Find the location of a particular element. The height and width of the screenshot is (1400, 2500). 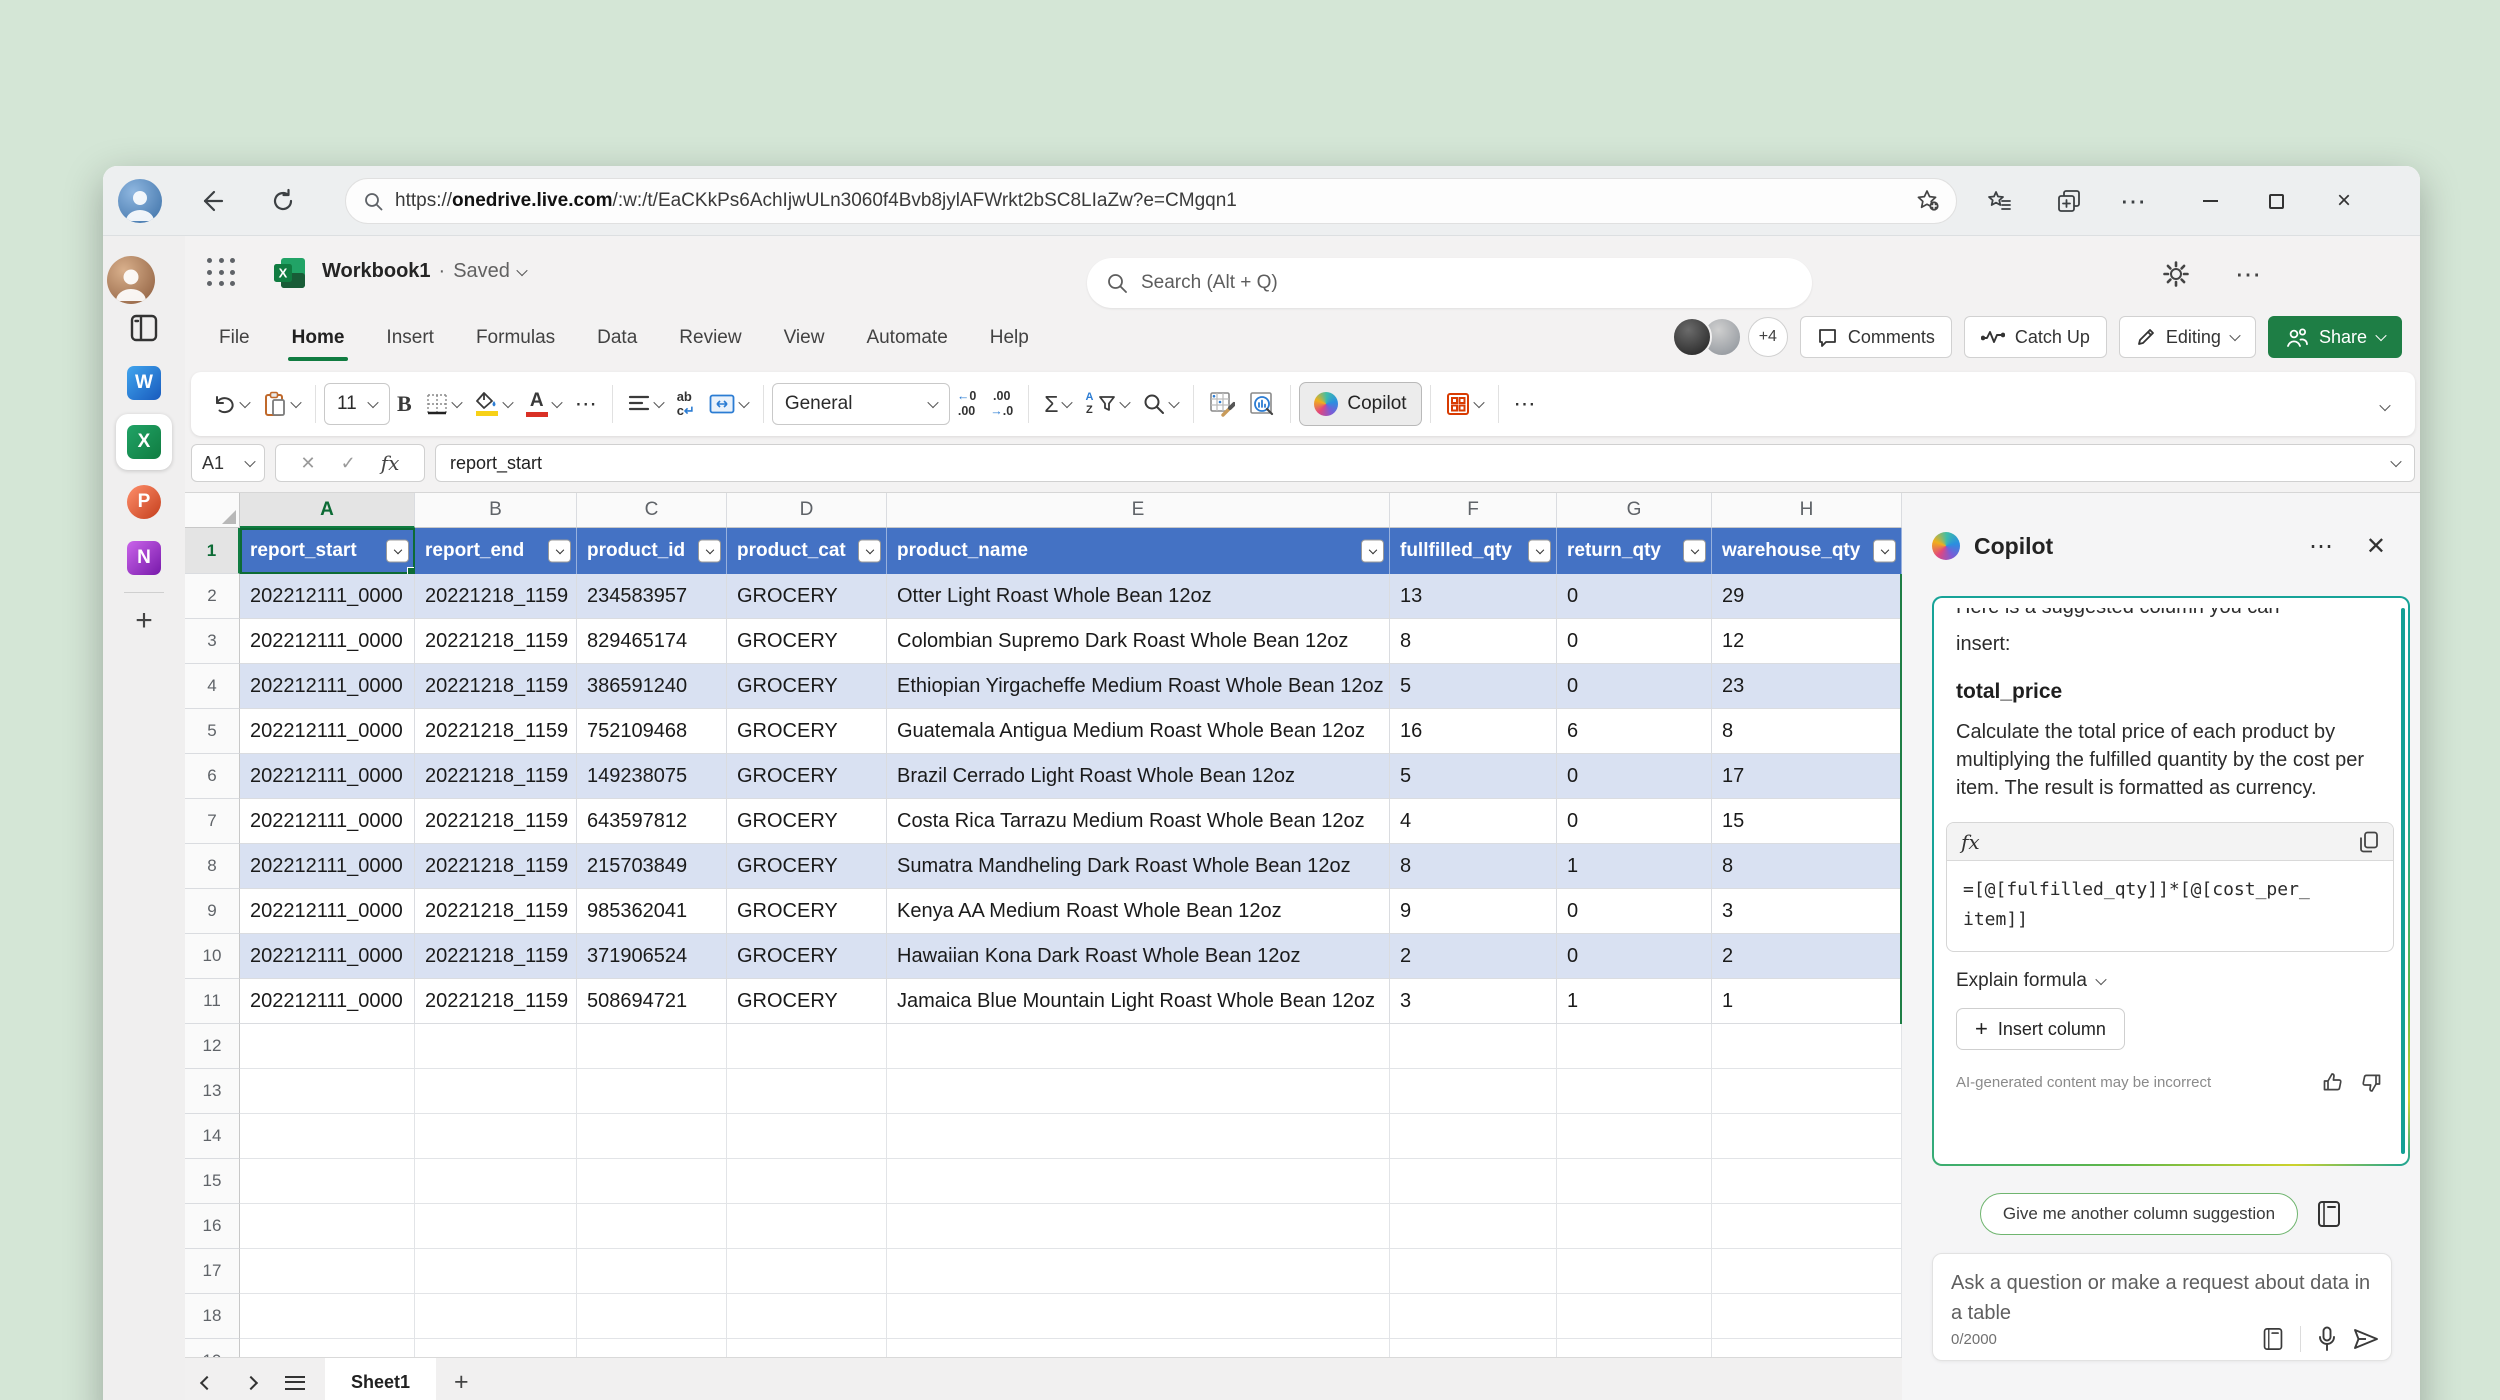

collapse-ribbon-icon is located at coordinates (2385, 407).